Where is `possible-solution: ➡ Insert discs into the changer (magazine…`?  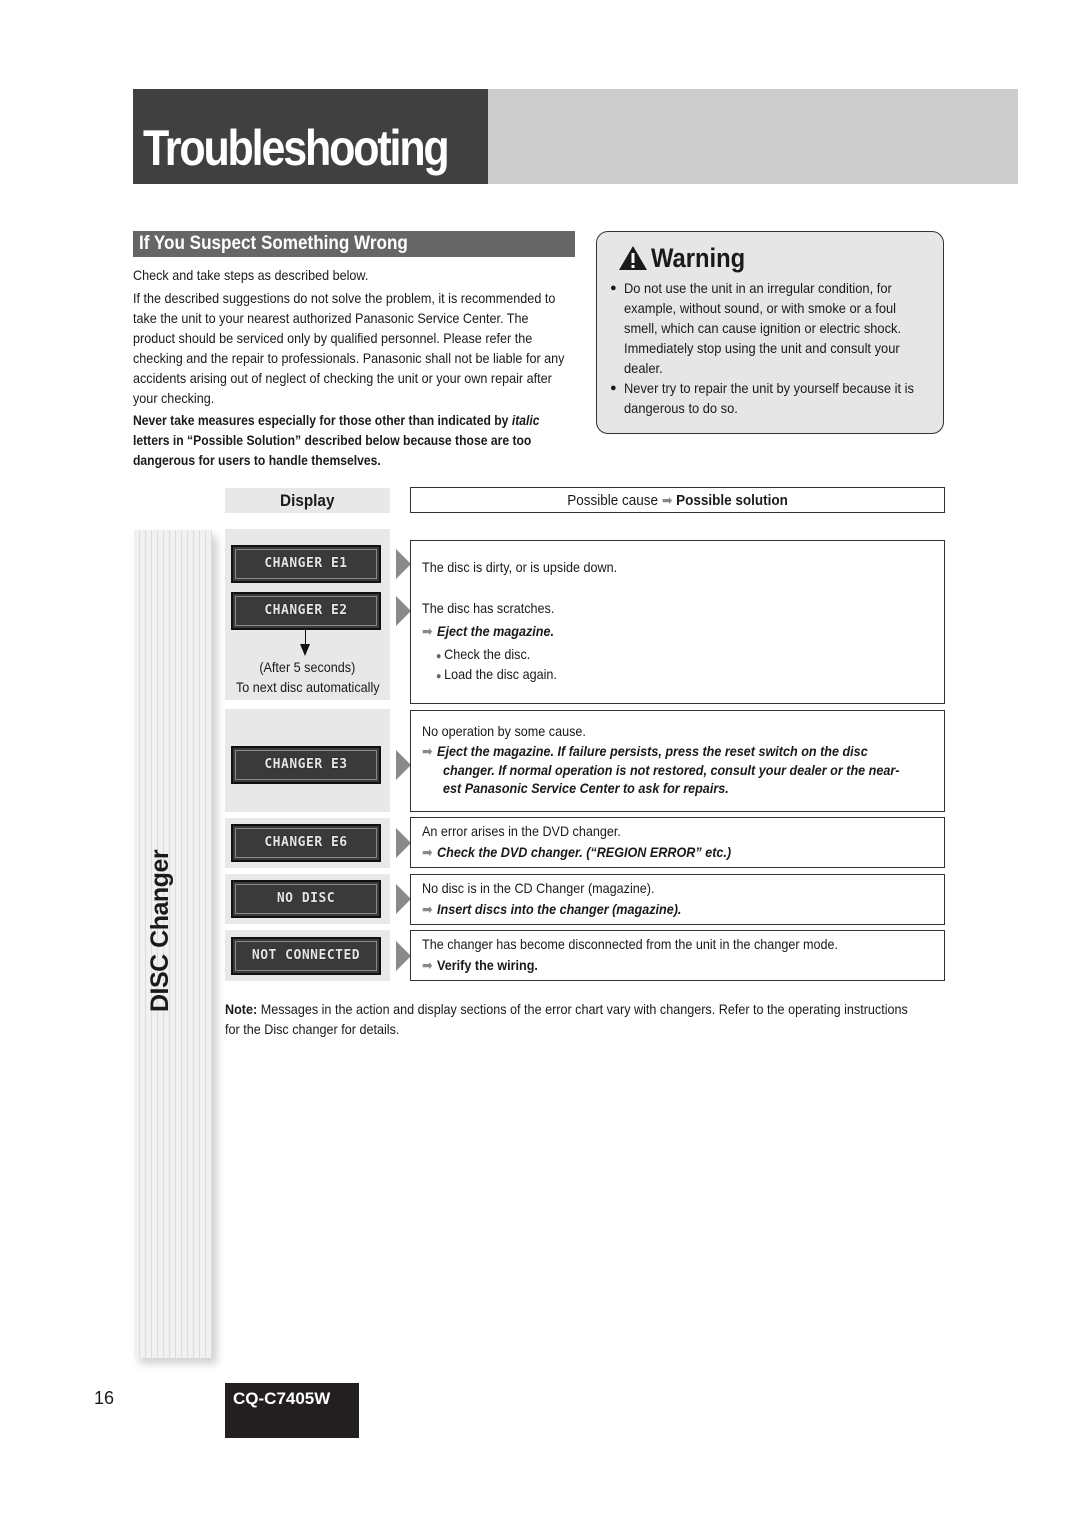 possible-solution: ➡ Insert discs into the changer (magazine… is located at coordinates (552, 909).